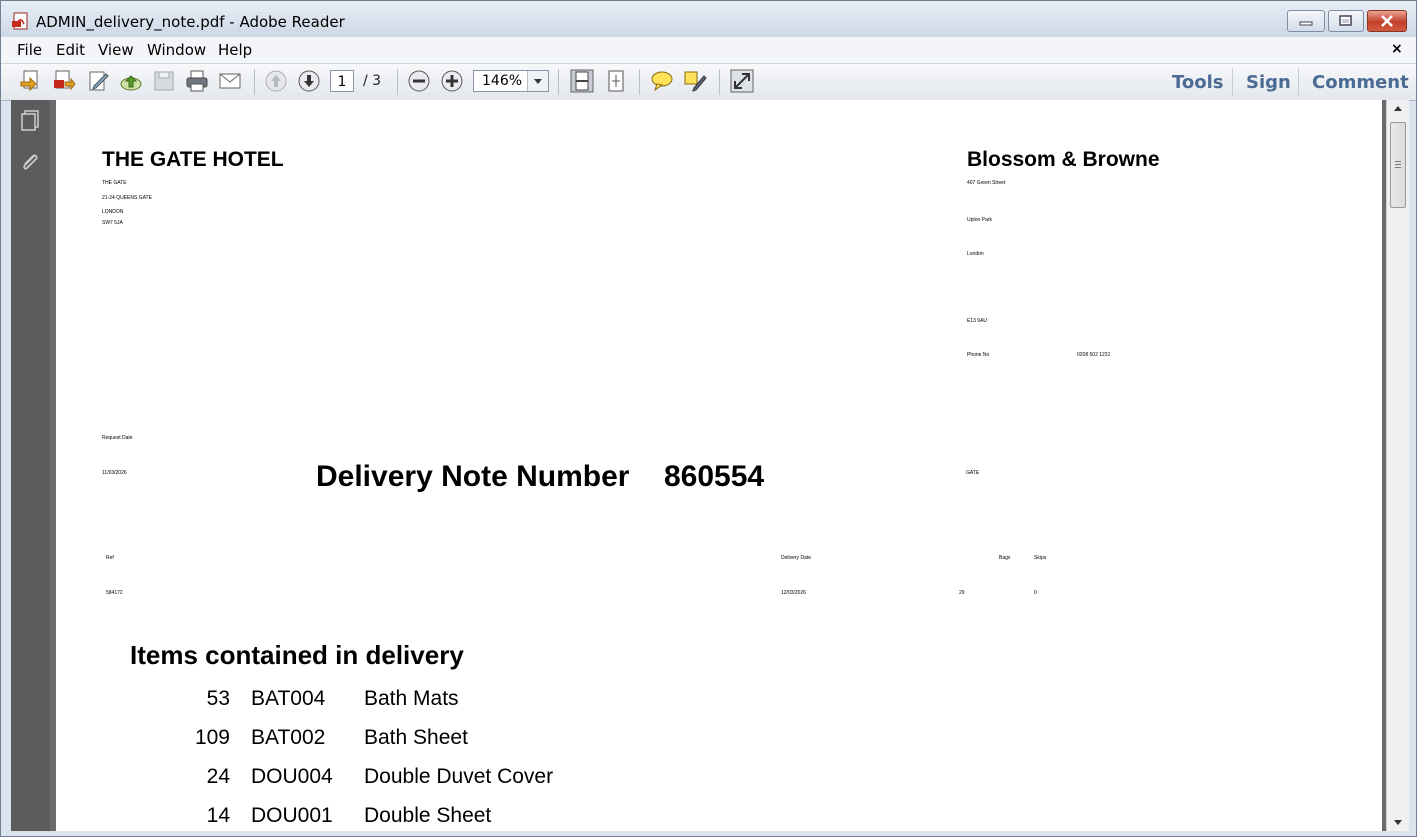 Image resolution: width=1417 pixels, height=837 pixels. I want to click on supplier-phone-label: Phone No, so click(978, 355).